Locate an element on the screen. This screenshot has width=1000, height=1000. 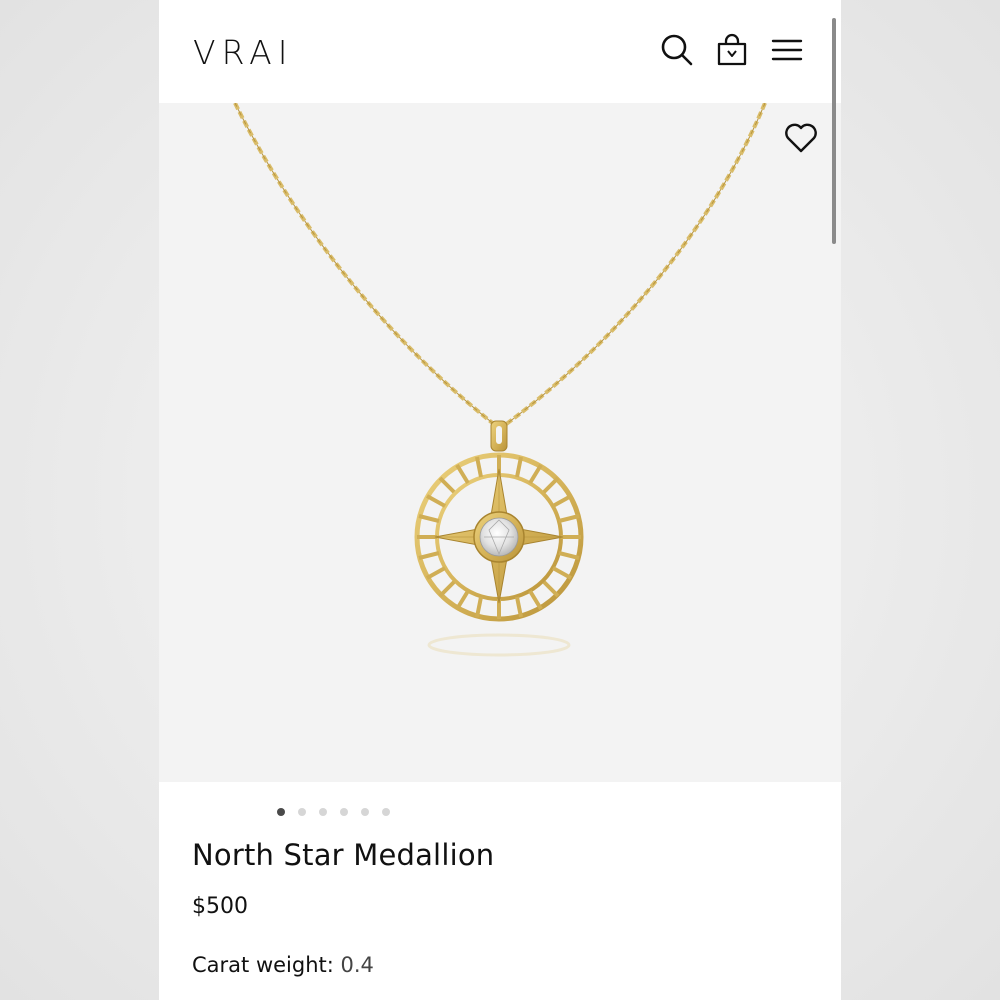
carat-weight-value: 0.4 is located at coordinates (357, 965).